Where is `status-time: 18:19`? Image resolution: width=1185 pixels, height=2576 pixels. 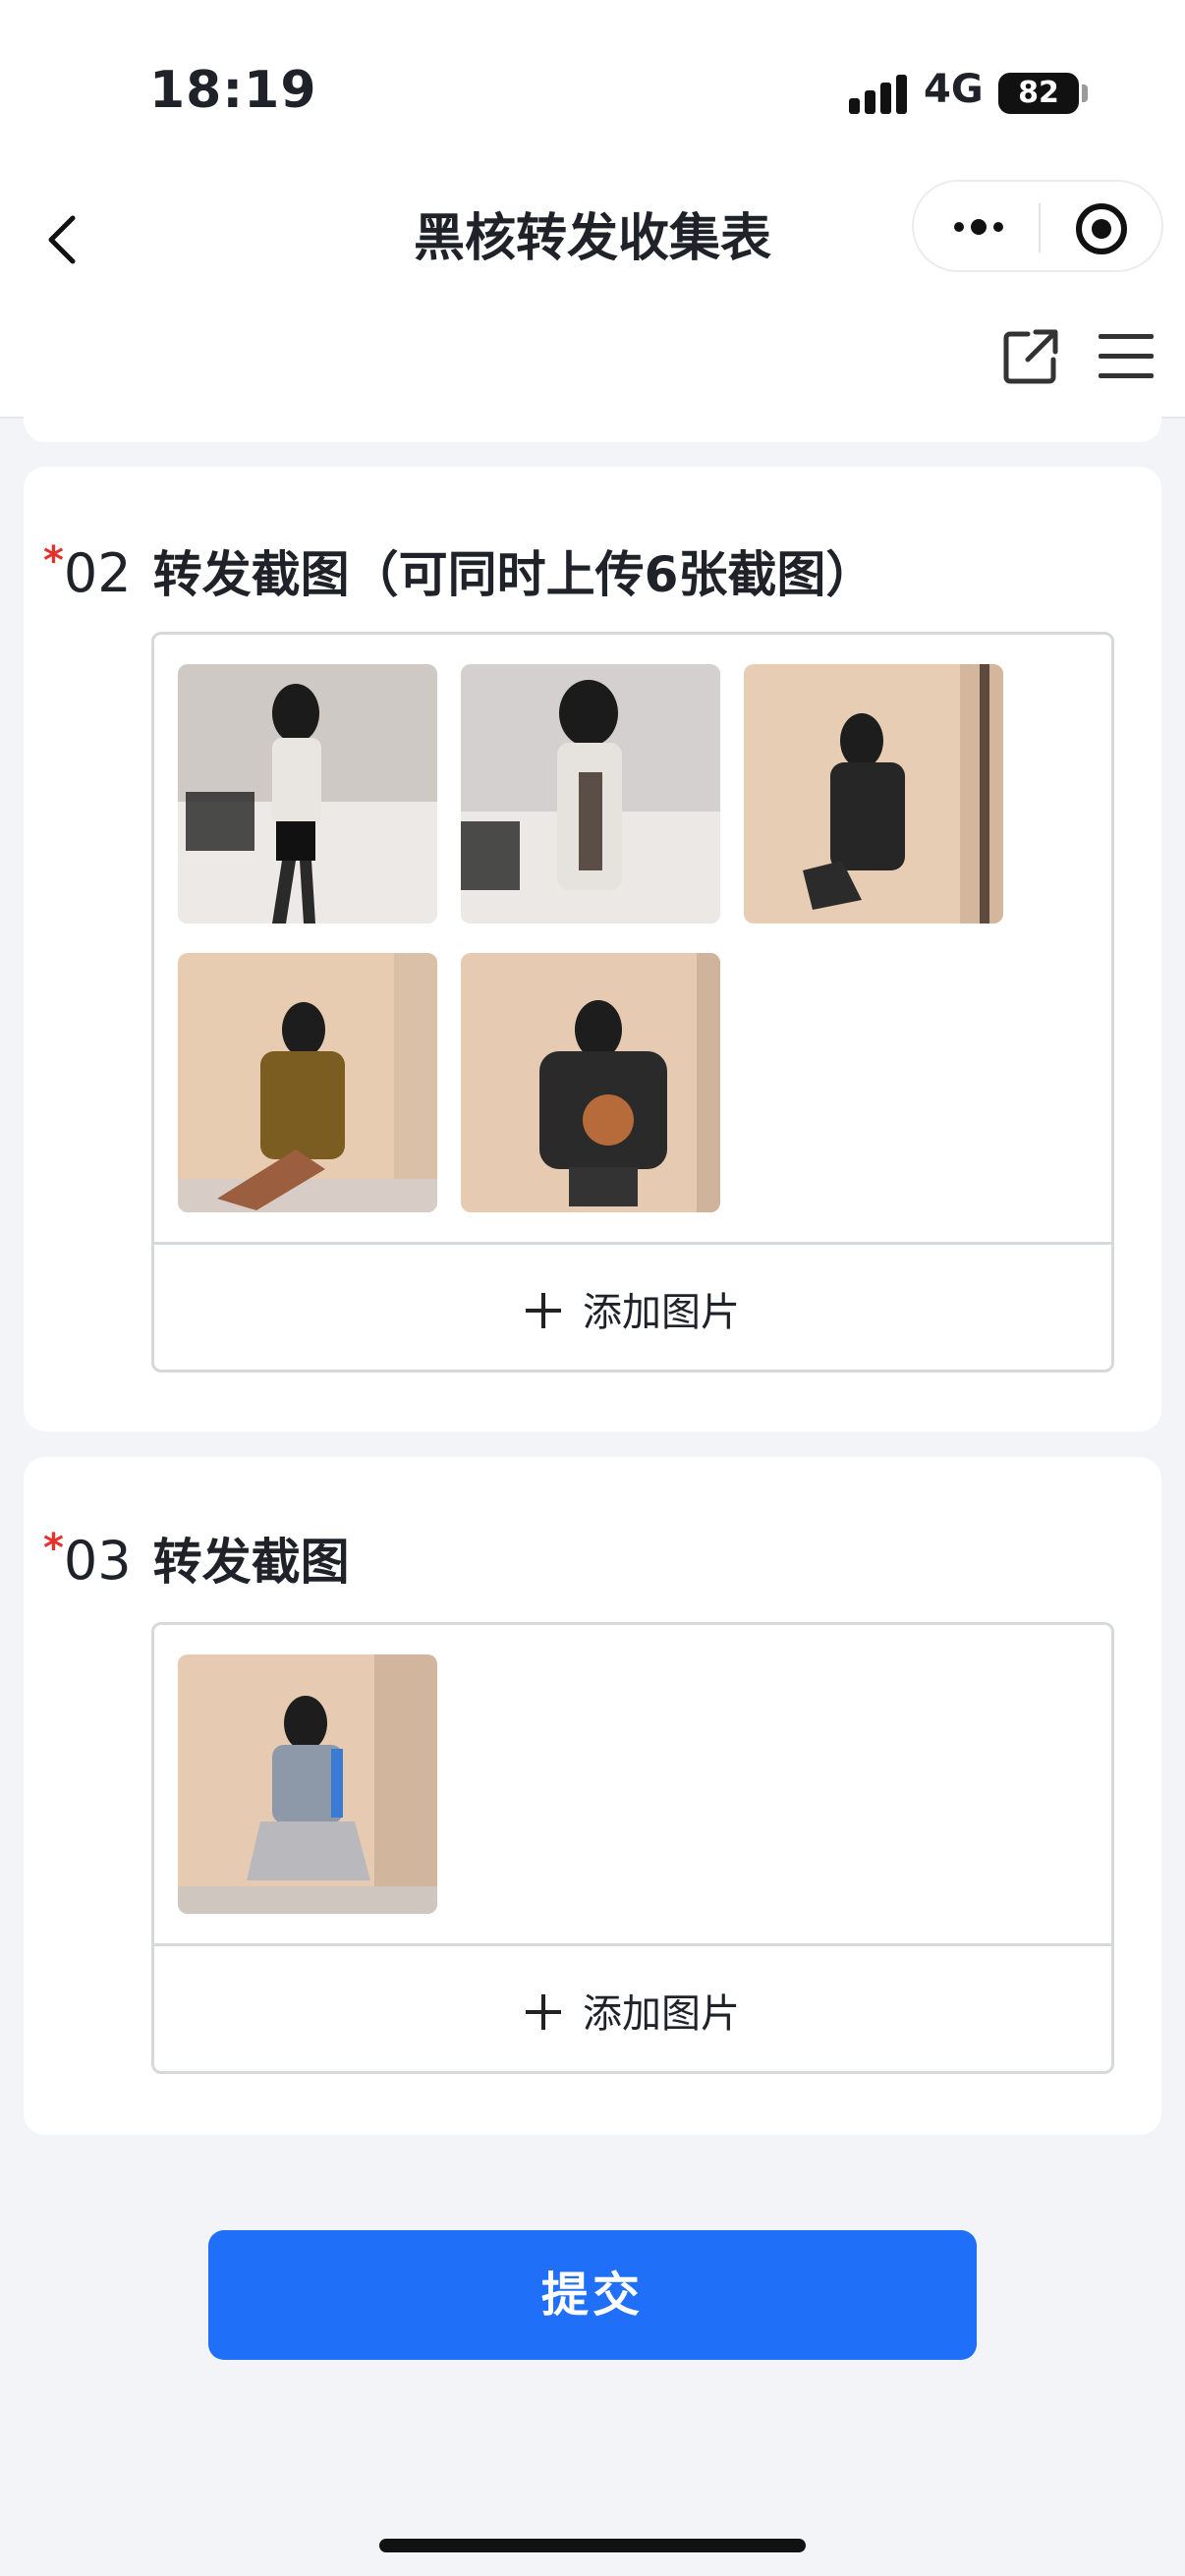 status-time: 18:19 is located at coordinates (233, 90).